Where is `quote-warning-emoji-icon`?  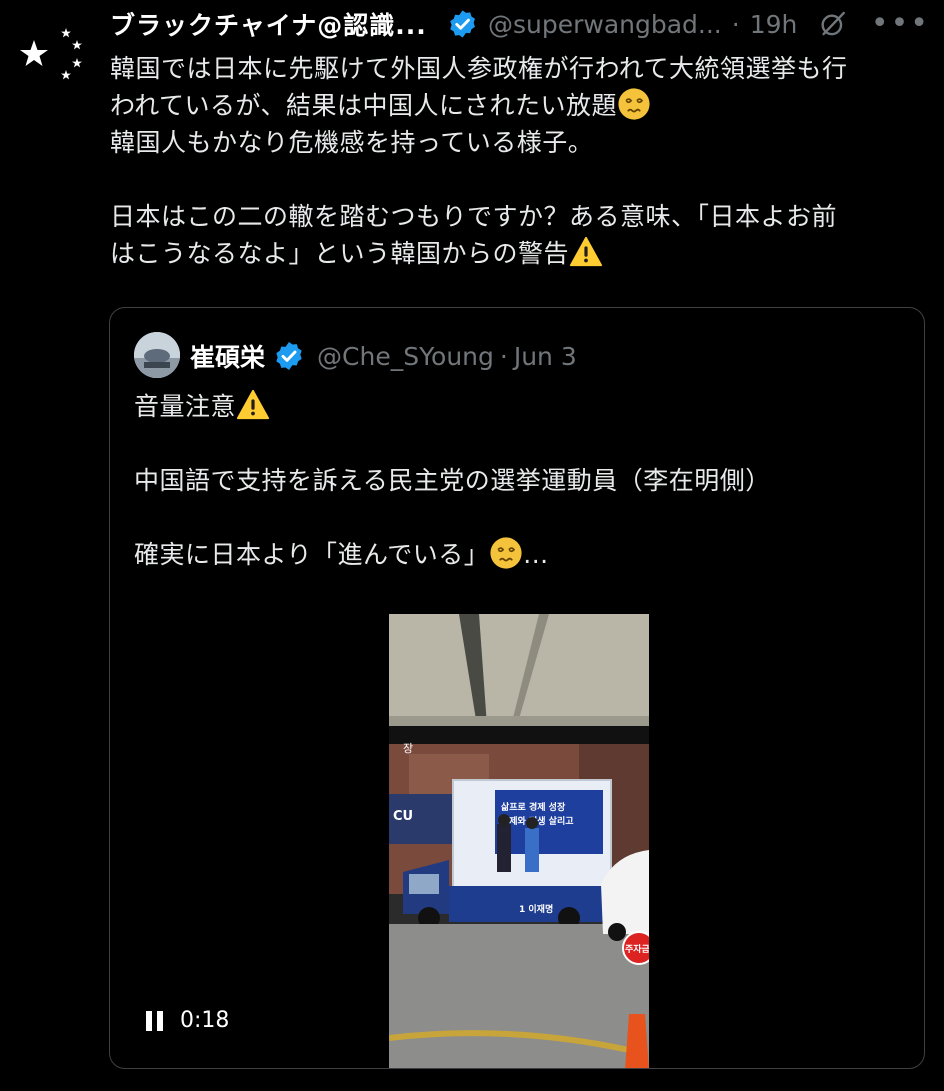 quote-warning-emoji-icon is located at coordinates (253, 404).